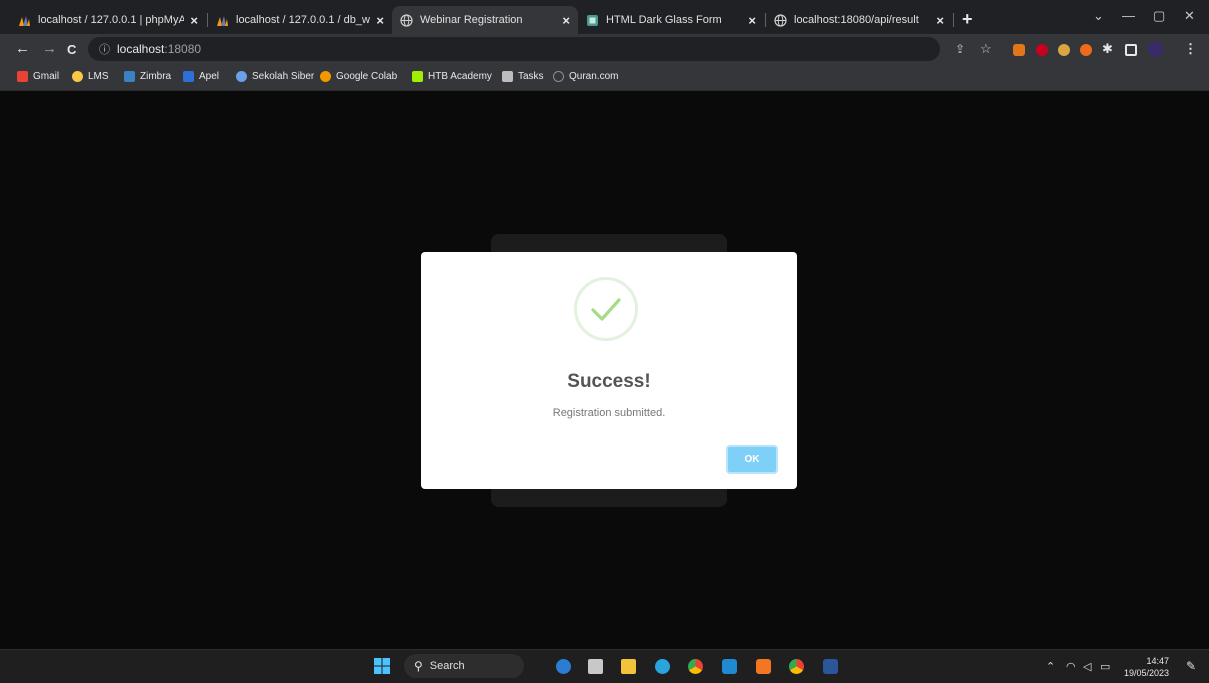 Image resolution: width=1209 pixels, height=683 pixels. Describe the element at coordinates (417, 76) in the screenshot. I see `htb-icon` at that location.